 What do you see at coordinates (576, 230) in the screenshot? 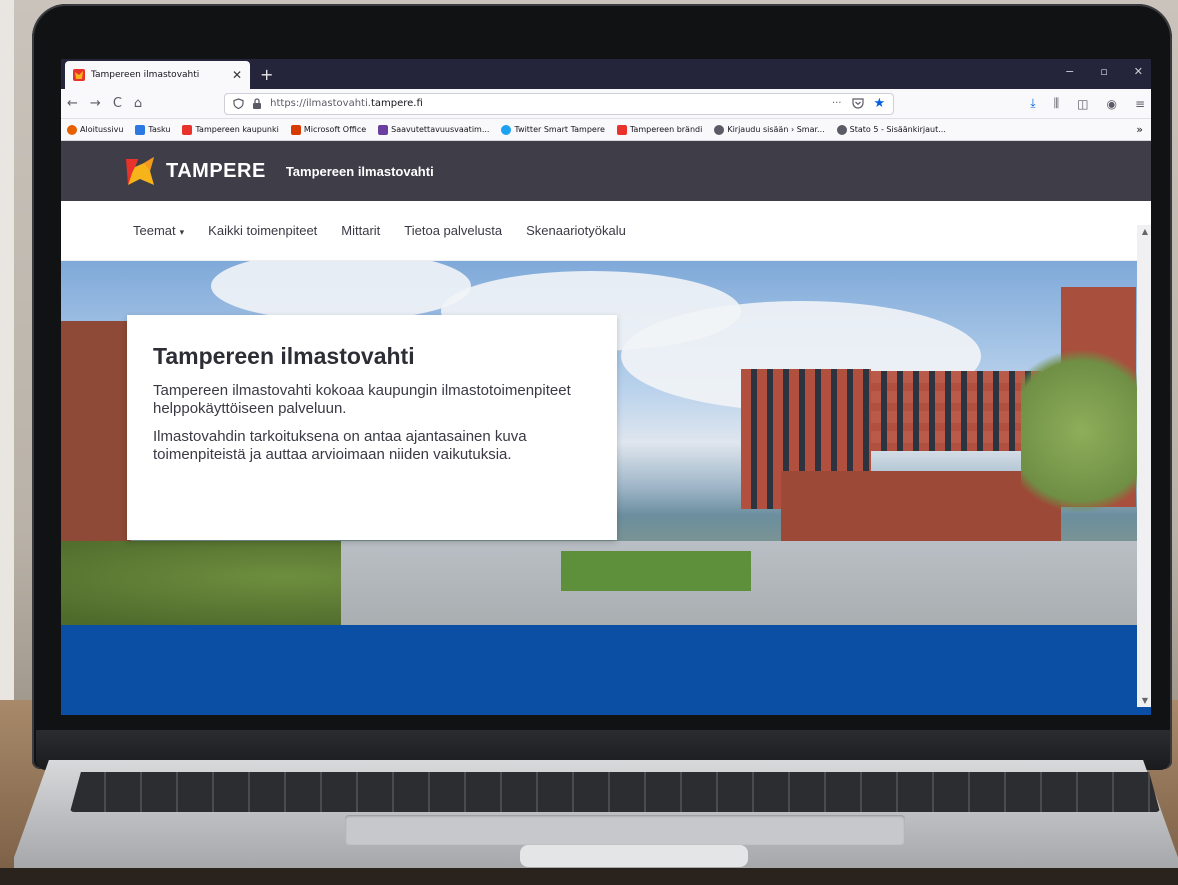
I see `nav-item-skenaariotyokalu: Skenaariotyökalu` at bounding box center [576, 230].